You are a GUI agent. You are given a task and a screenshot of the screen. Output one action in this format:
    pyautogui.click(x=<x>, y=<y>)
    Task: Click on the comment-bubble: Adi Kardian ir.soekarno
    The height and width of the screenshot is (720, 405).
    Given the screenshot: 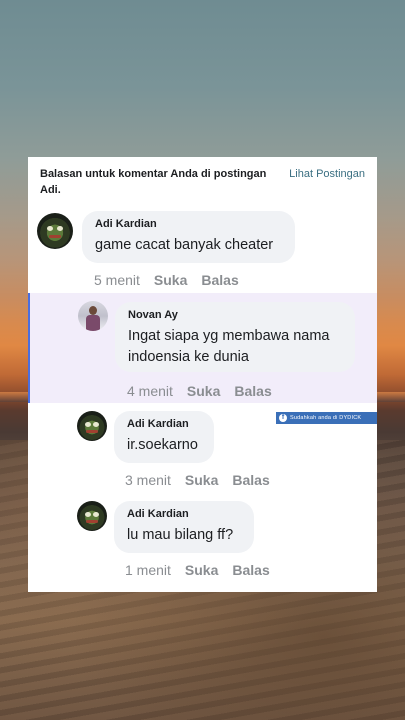 What is the action you would take?
    pyautogui.click(x=164, y=437)
    